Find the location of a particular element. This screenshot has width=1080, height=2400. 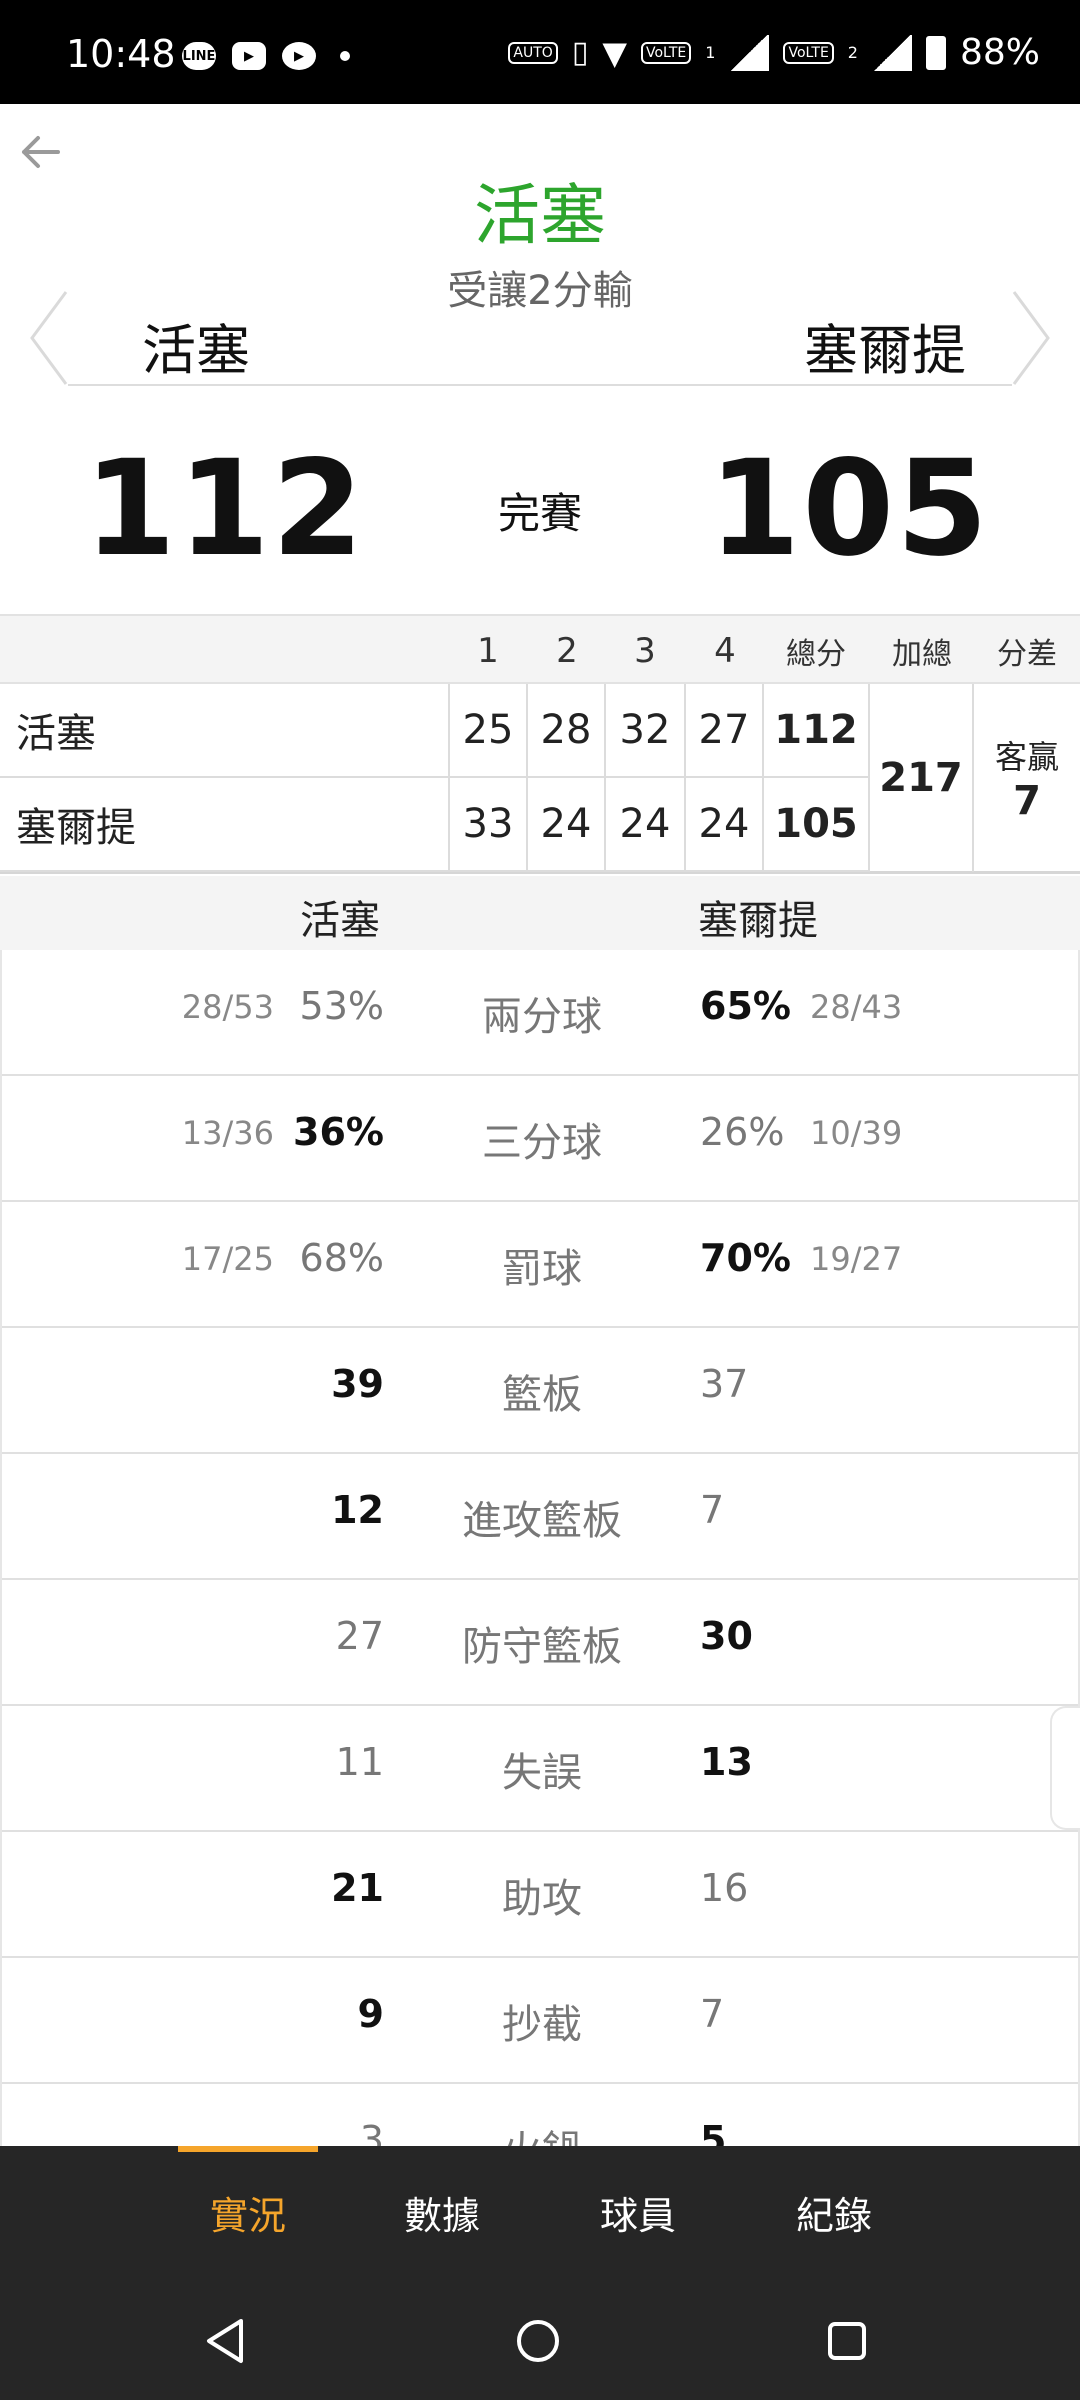

chevron-left-icon is located at coordinates (48, 338).